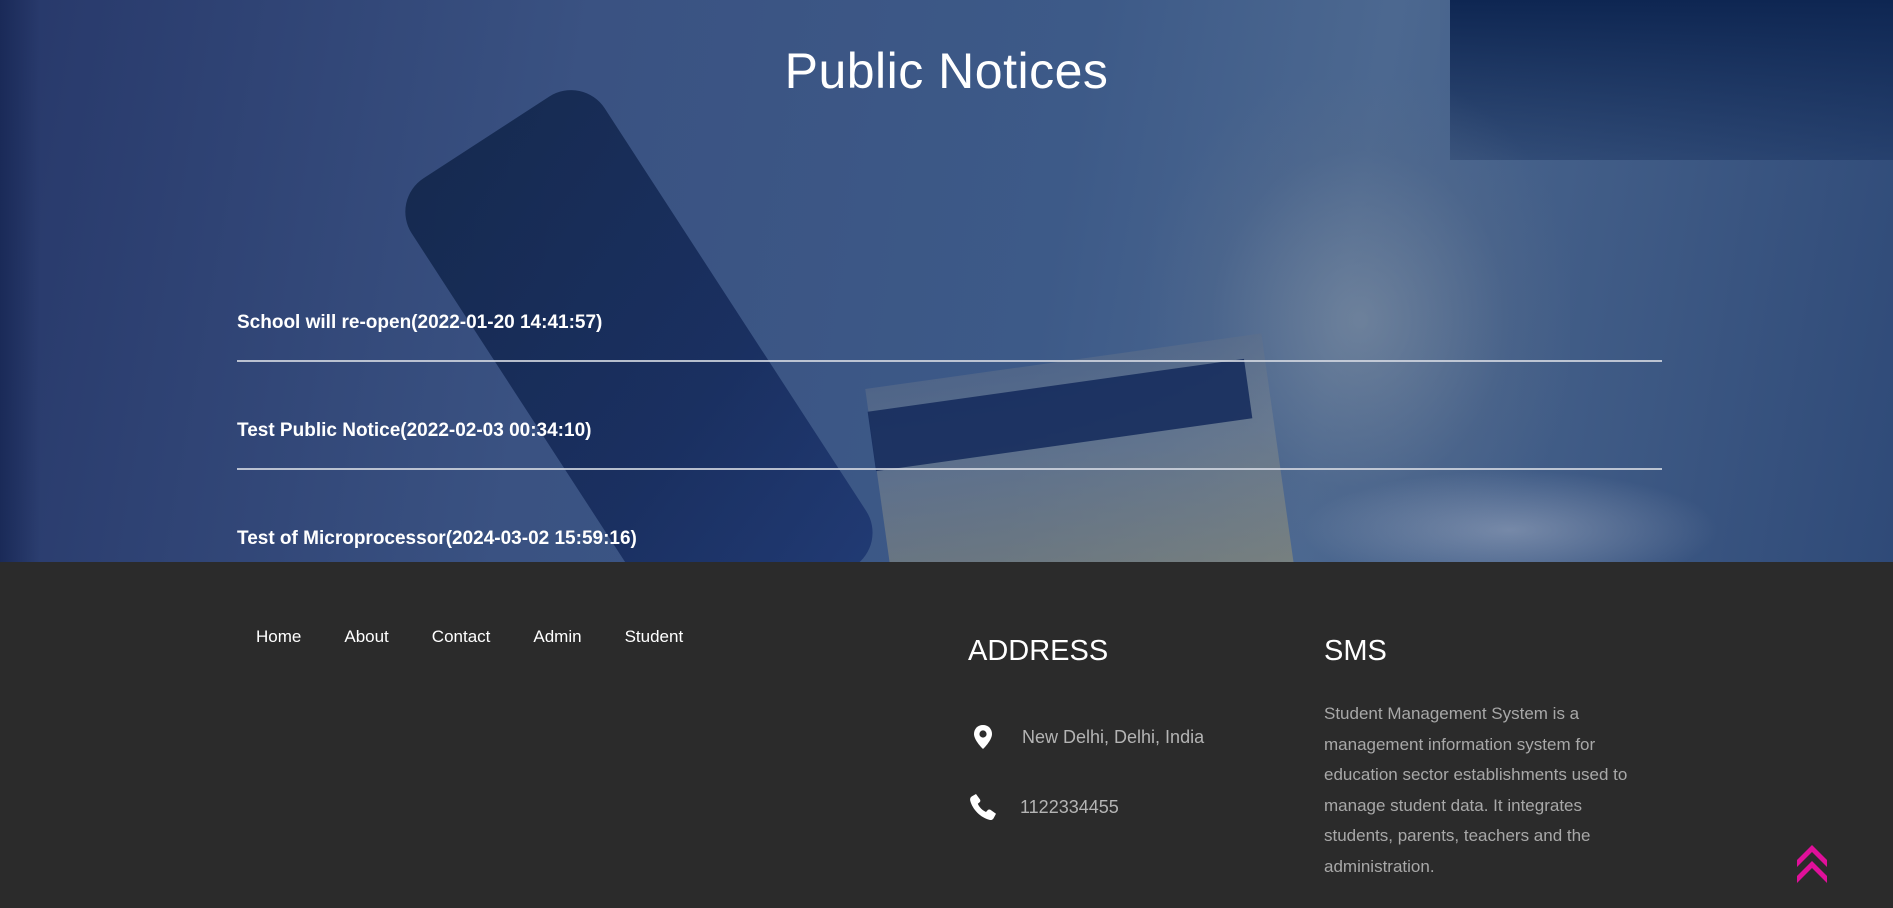 This screenshot has width=1893, height=908. Describe the element at coordinates (946, 71) in the screenshot. I see `page-title: Public Notices` at that location.